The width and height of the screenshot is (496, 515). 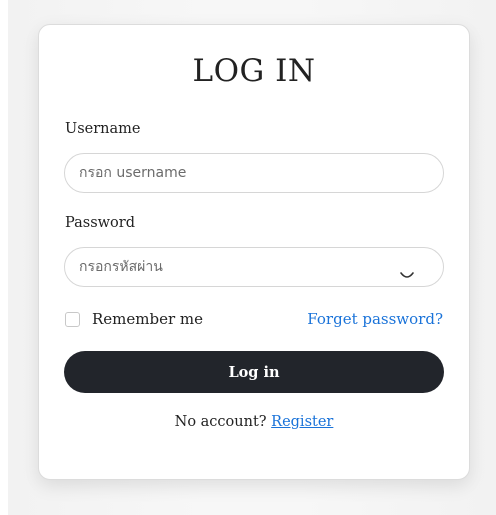 I want to click on eye-closed-icon, so click(x=407, y=276).